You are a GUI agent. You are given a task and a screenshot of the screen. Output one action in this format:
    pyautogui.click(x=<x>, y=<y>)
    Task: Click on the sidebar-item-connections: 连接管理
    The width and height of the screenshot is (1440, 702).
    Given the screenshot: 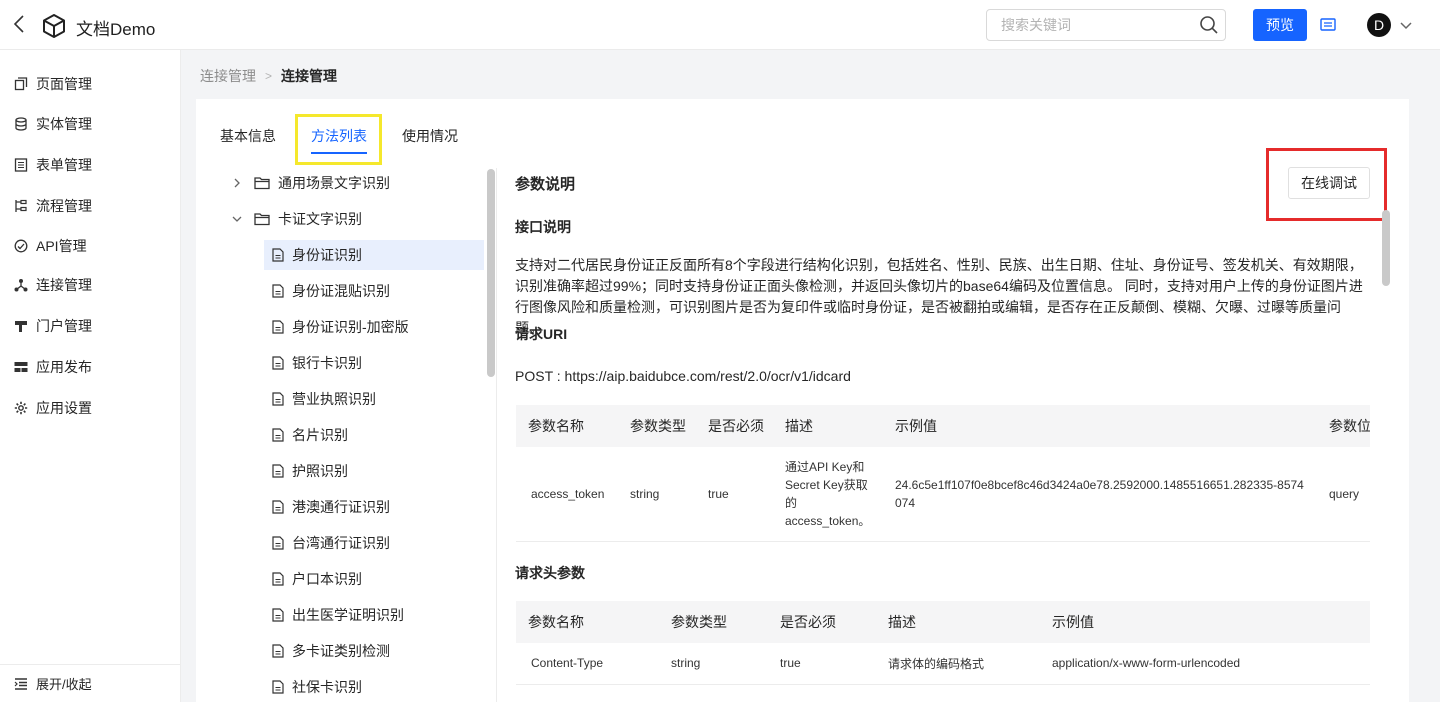 What is the action you would take?
    pyautogui.click(x=90, y=285)
    